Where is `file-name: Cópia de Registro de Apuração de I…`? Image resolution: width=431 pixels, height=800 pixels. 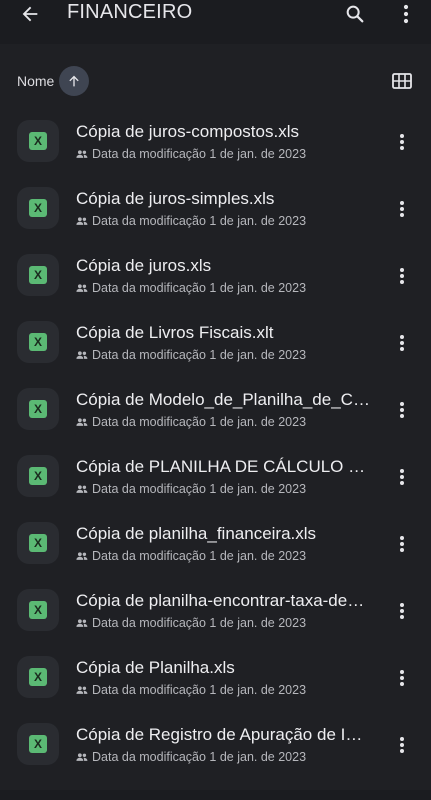
file-name: Cópia de Registro de Apuração de I… is located at coordinates (219, 734).